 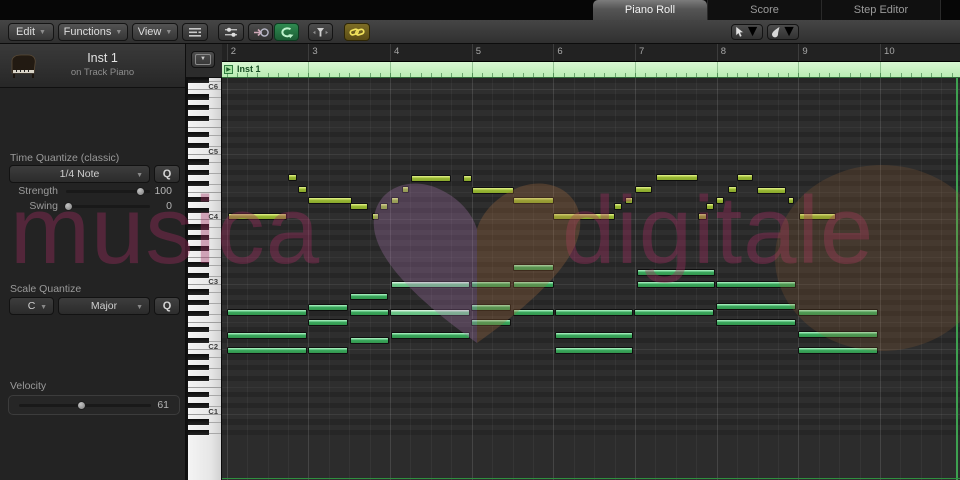 I want to click on tab-step-editor: Step Editor, so click(x=881, y=10).